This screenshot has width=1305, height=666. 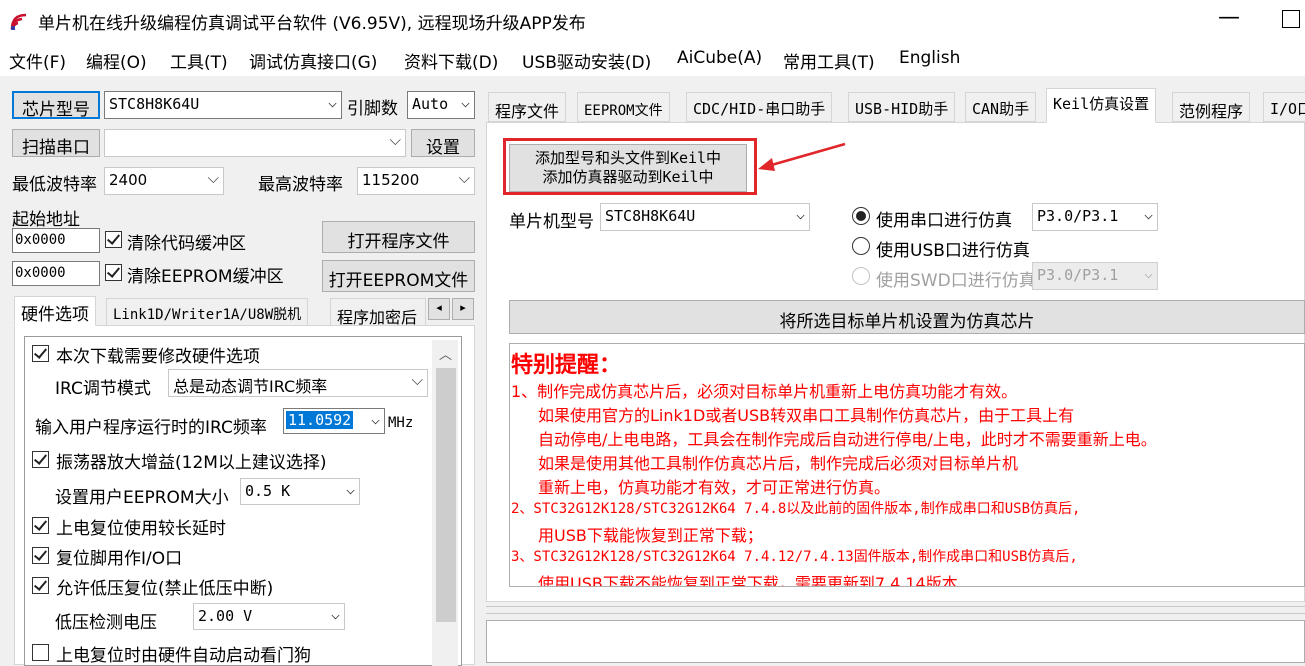 I want to click on irc-mode-select: 总是动态调节IRC频率 ⌵, so click(x=298, y=383).